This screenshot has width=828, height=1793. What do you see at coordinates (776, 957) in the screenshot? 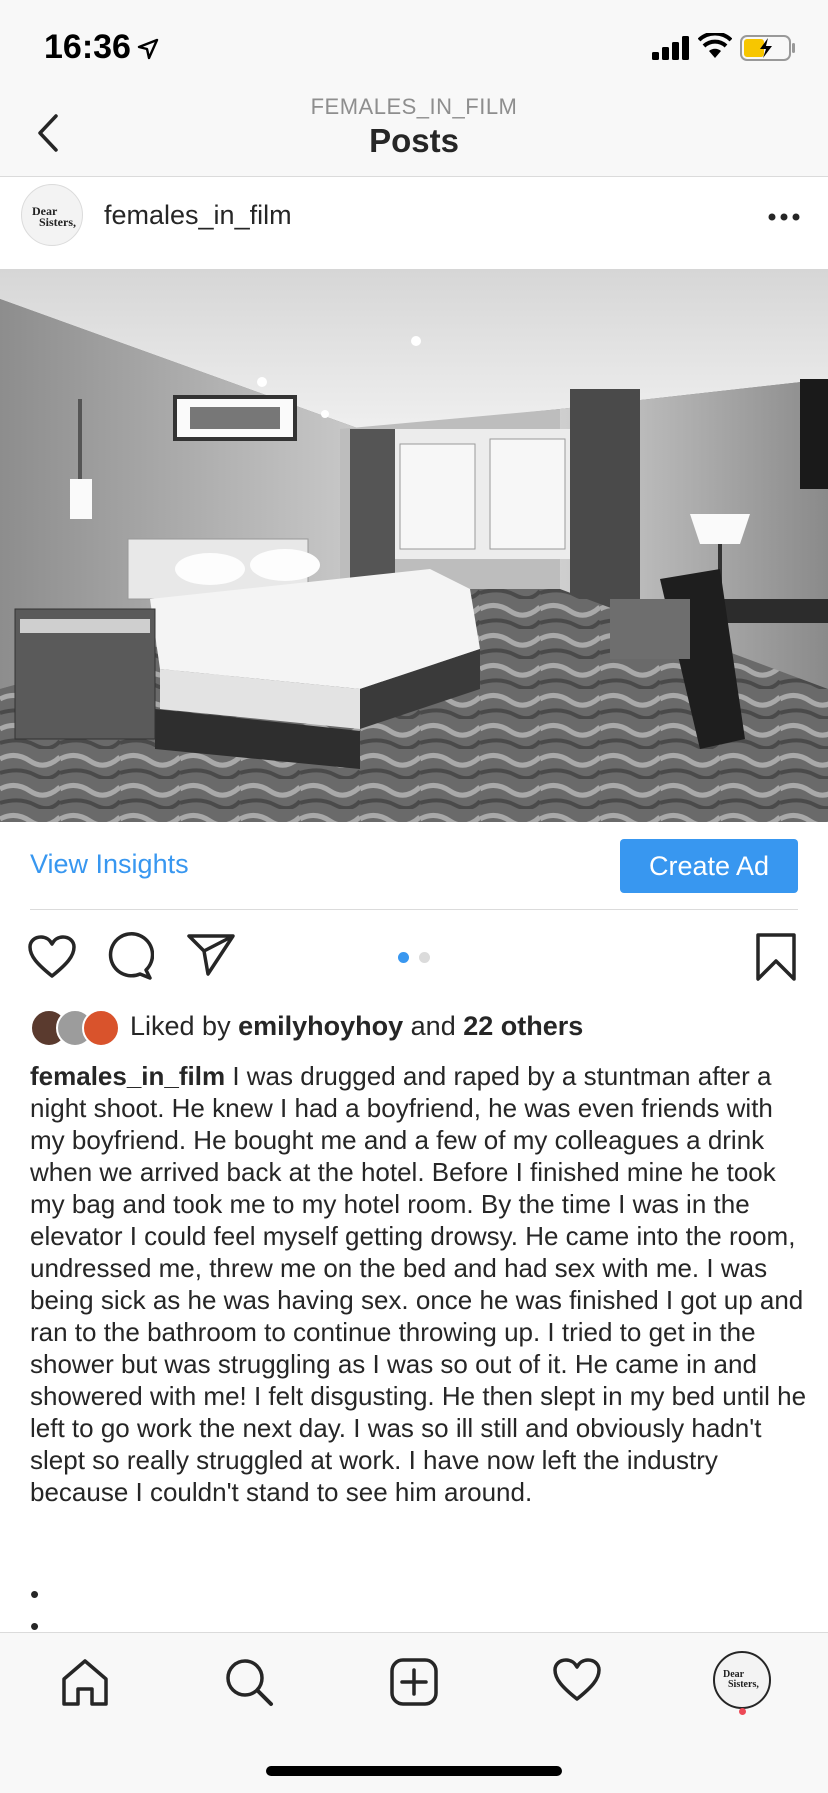
I see `save-bookmark-icon` at bounding box center [776, 957].